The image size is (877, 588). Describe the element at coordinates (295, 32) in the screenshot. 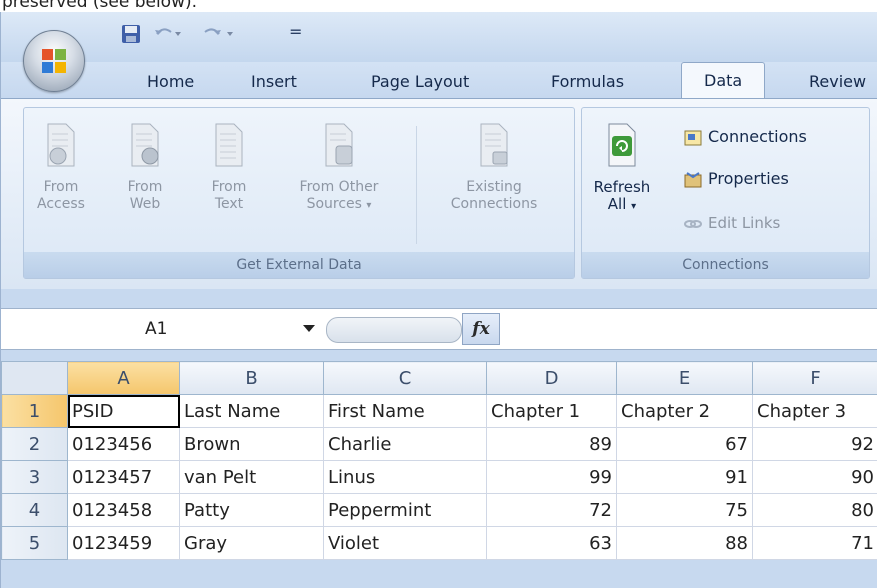

I see `customize-qat-button: =` at that location.